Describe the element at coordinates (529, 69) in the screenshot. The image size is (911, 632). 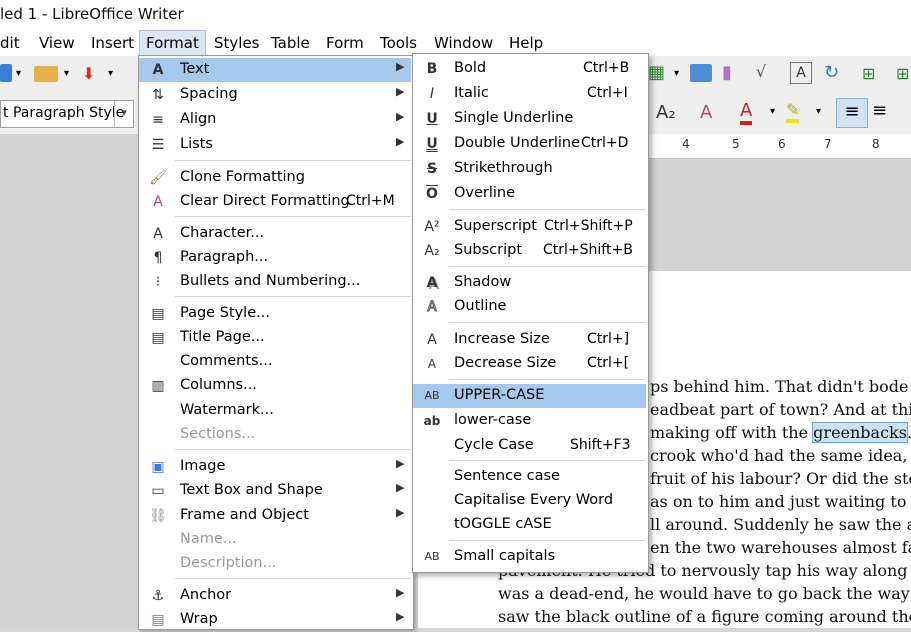
I see `menu-item-bold: B Bold Ctrl+B` at that location.